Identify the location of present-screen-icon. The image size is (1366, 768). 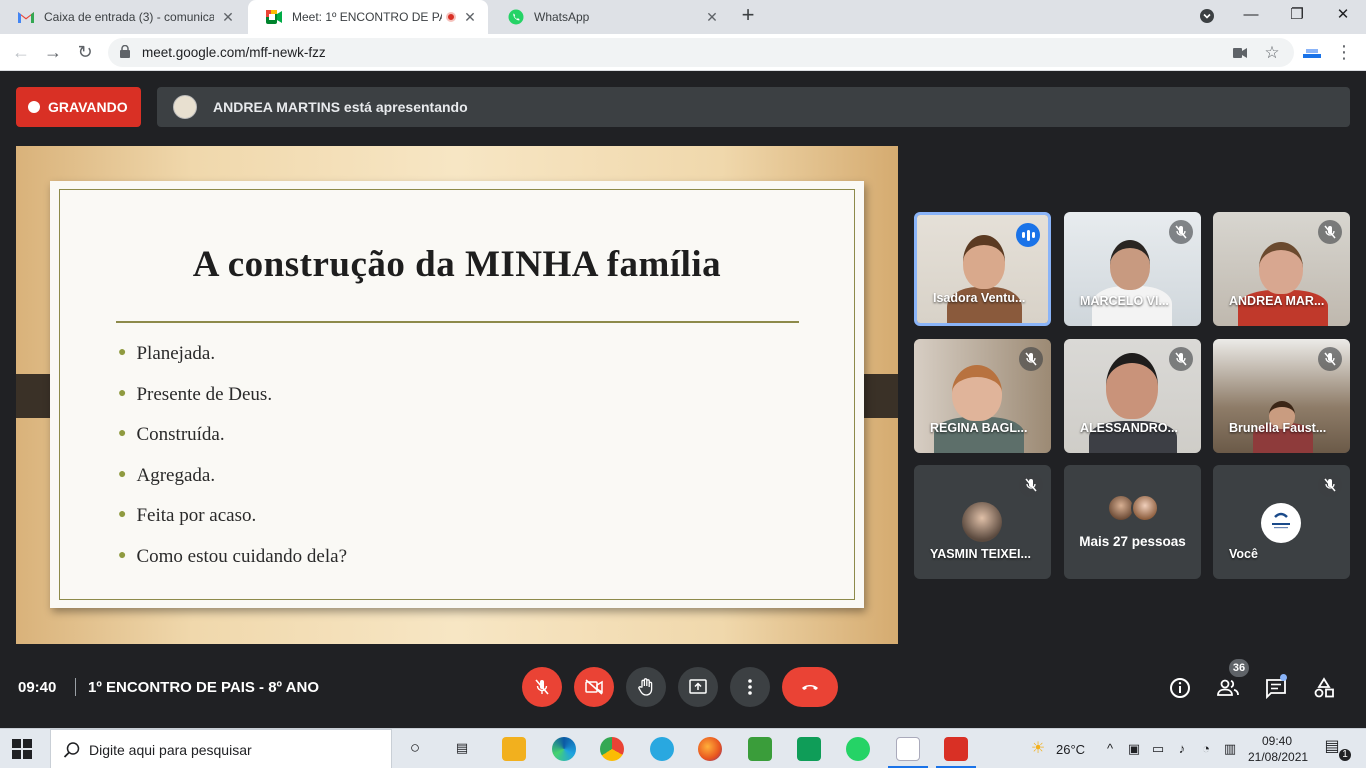
(698, 686).